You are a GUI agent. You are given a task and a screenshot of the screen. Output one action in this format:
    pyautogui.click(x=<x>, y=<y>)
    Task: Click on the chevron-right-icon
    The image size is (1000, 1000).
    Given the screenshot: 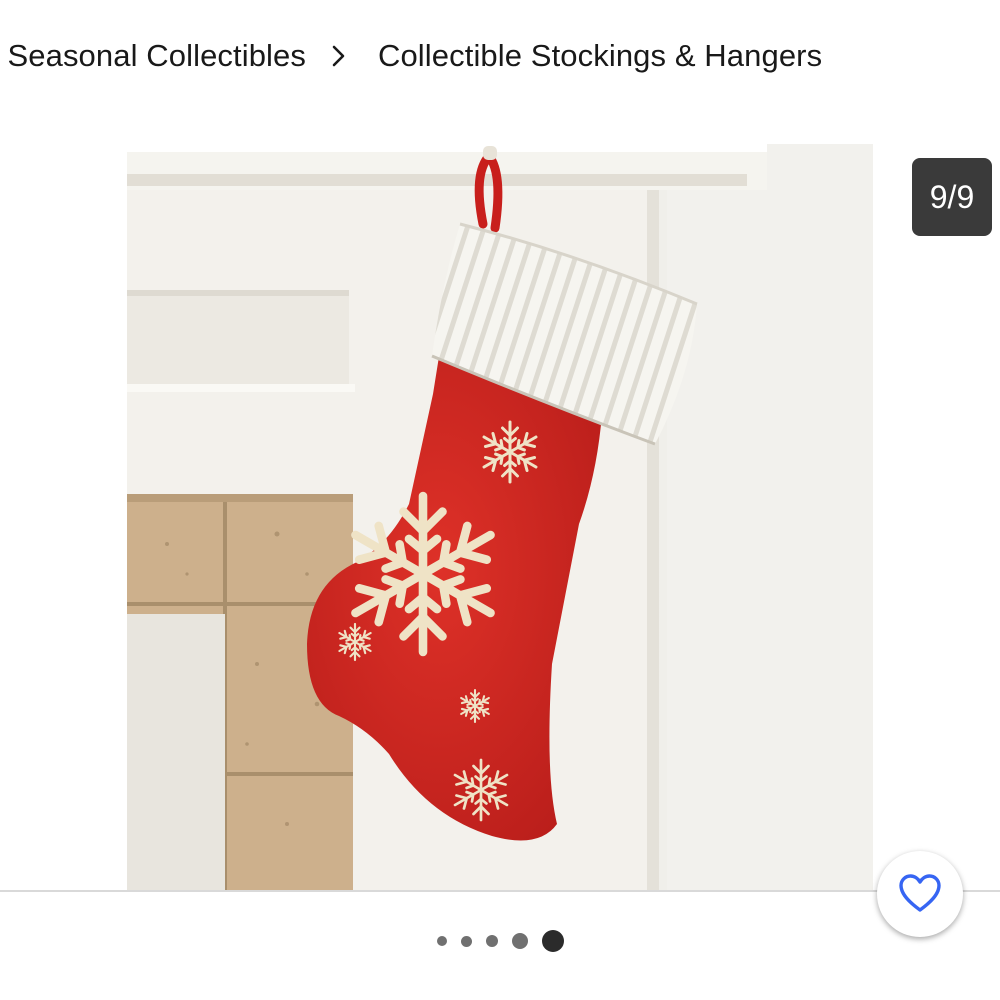 What is the action you would take?
    pyautogui.click(x=339, y=56)
    